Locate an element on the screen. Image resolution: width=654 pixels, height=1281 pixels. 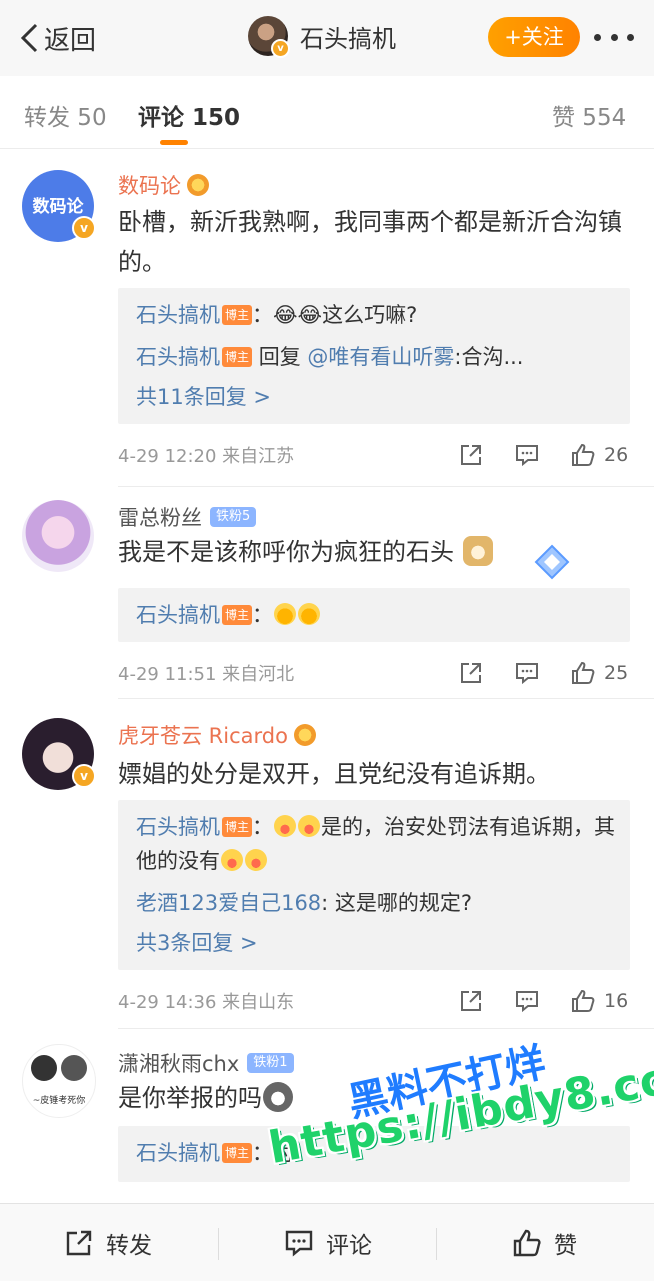
commenter-name-text: 虎牙苍云 Ricardo is located at coordinates (203, 736).